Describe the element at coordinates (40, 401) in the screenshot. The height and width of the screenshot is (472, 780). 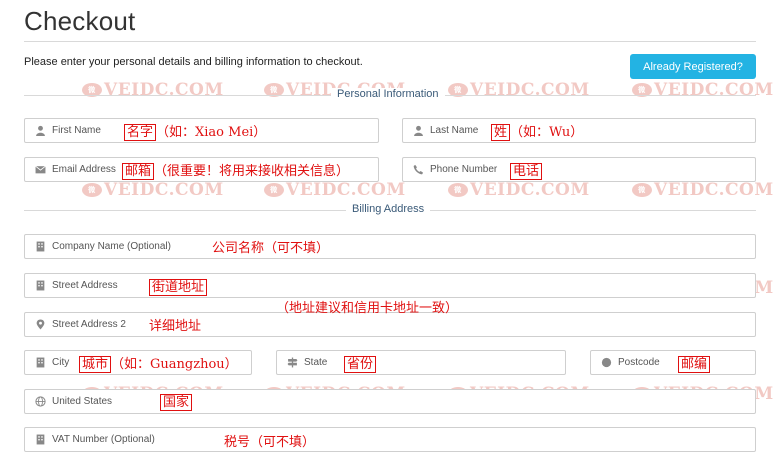
I see `globe-icon` at that location.